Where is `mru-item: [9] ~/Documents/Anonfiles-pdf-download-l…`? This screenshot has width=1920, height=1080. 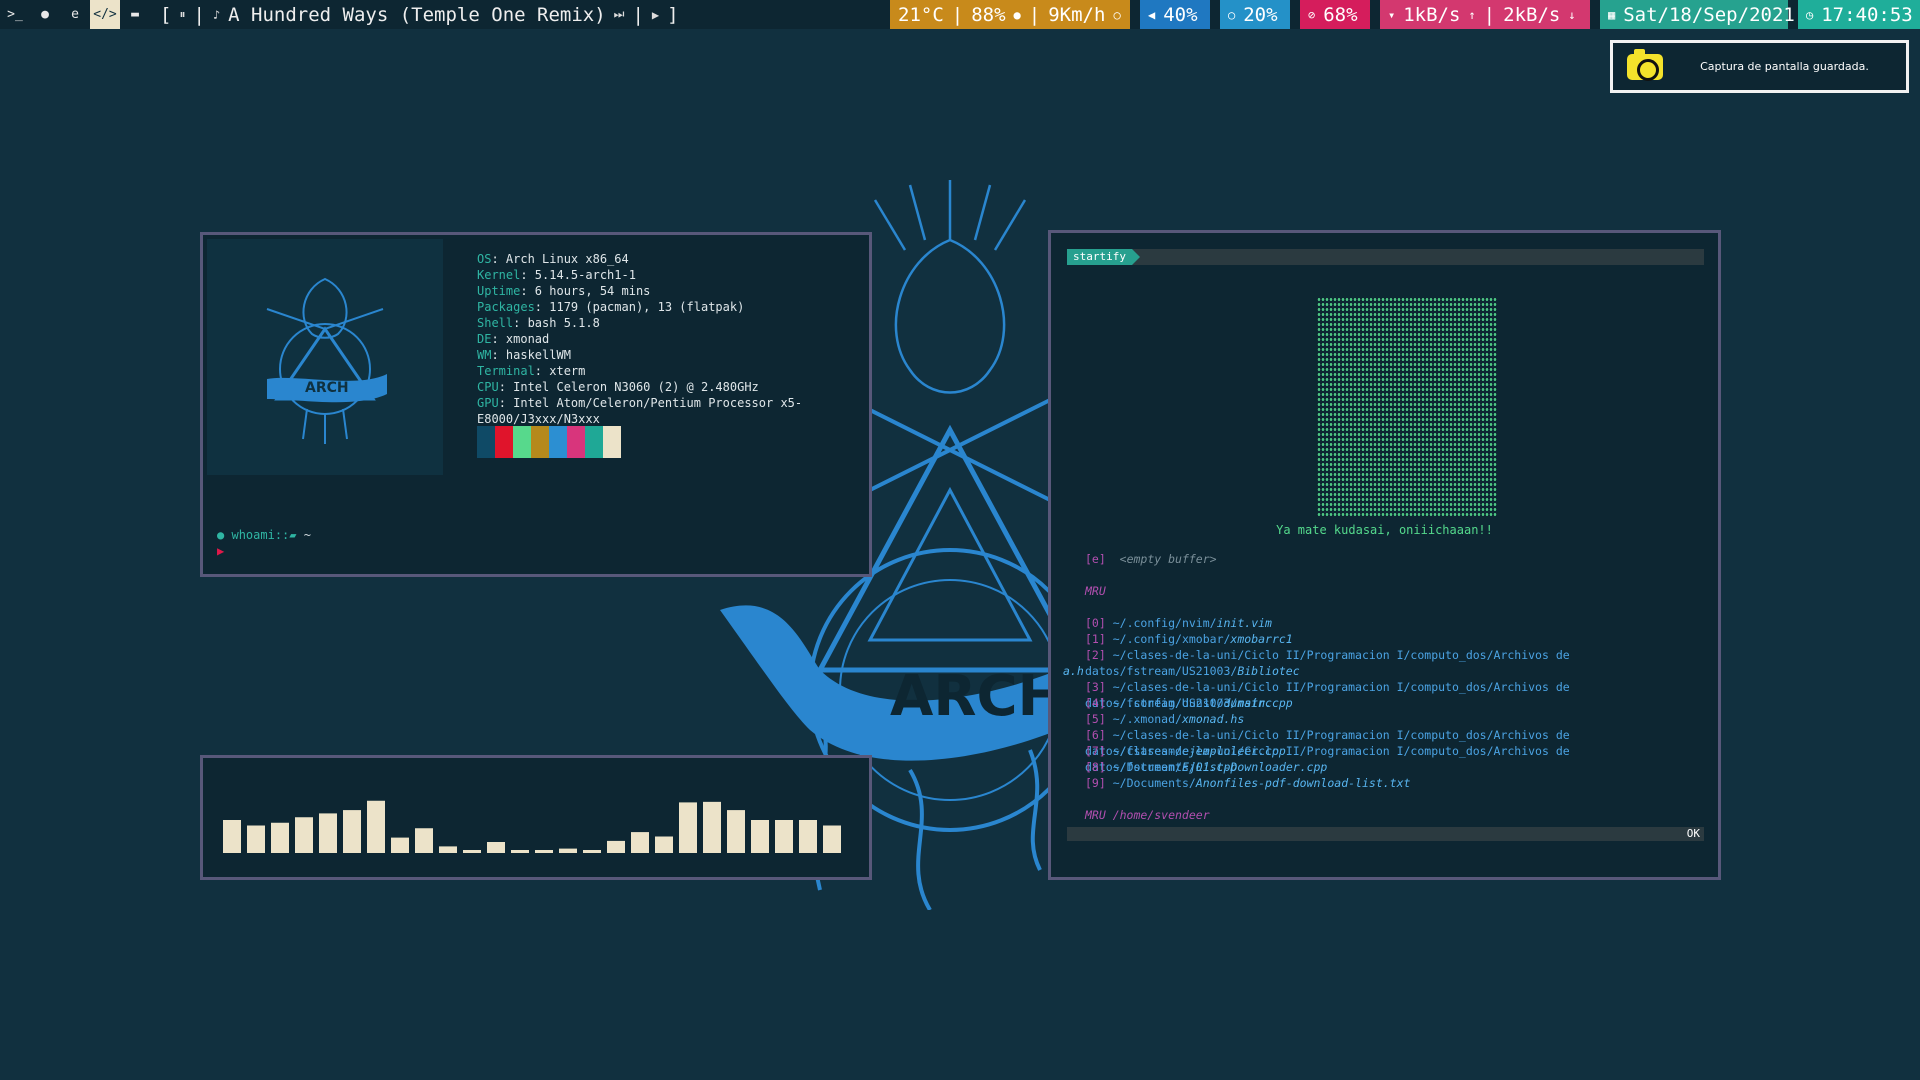
mru-item: [9] ~/Documents/Anonfiles-pdf-download-l… is located at coordinates (1247, 783).